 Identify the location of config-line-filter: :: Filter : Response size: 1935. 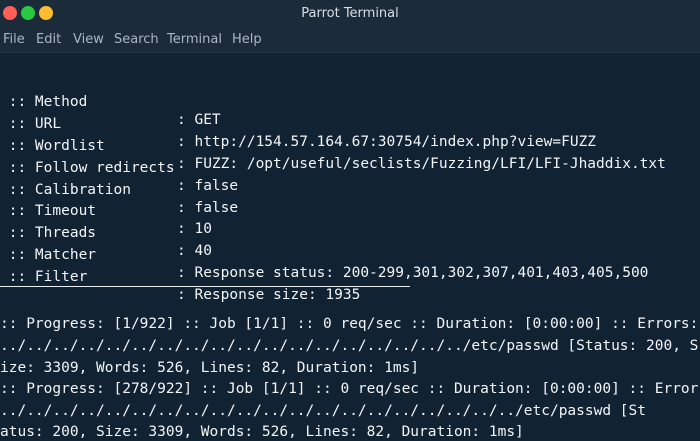
(180, 276).